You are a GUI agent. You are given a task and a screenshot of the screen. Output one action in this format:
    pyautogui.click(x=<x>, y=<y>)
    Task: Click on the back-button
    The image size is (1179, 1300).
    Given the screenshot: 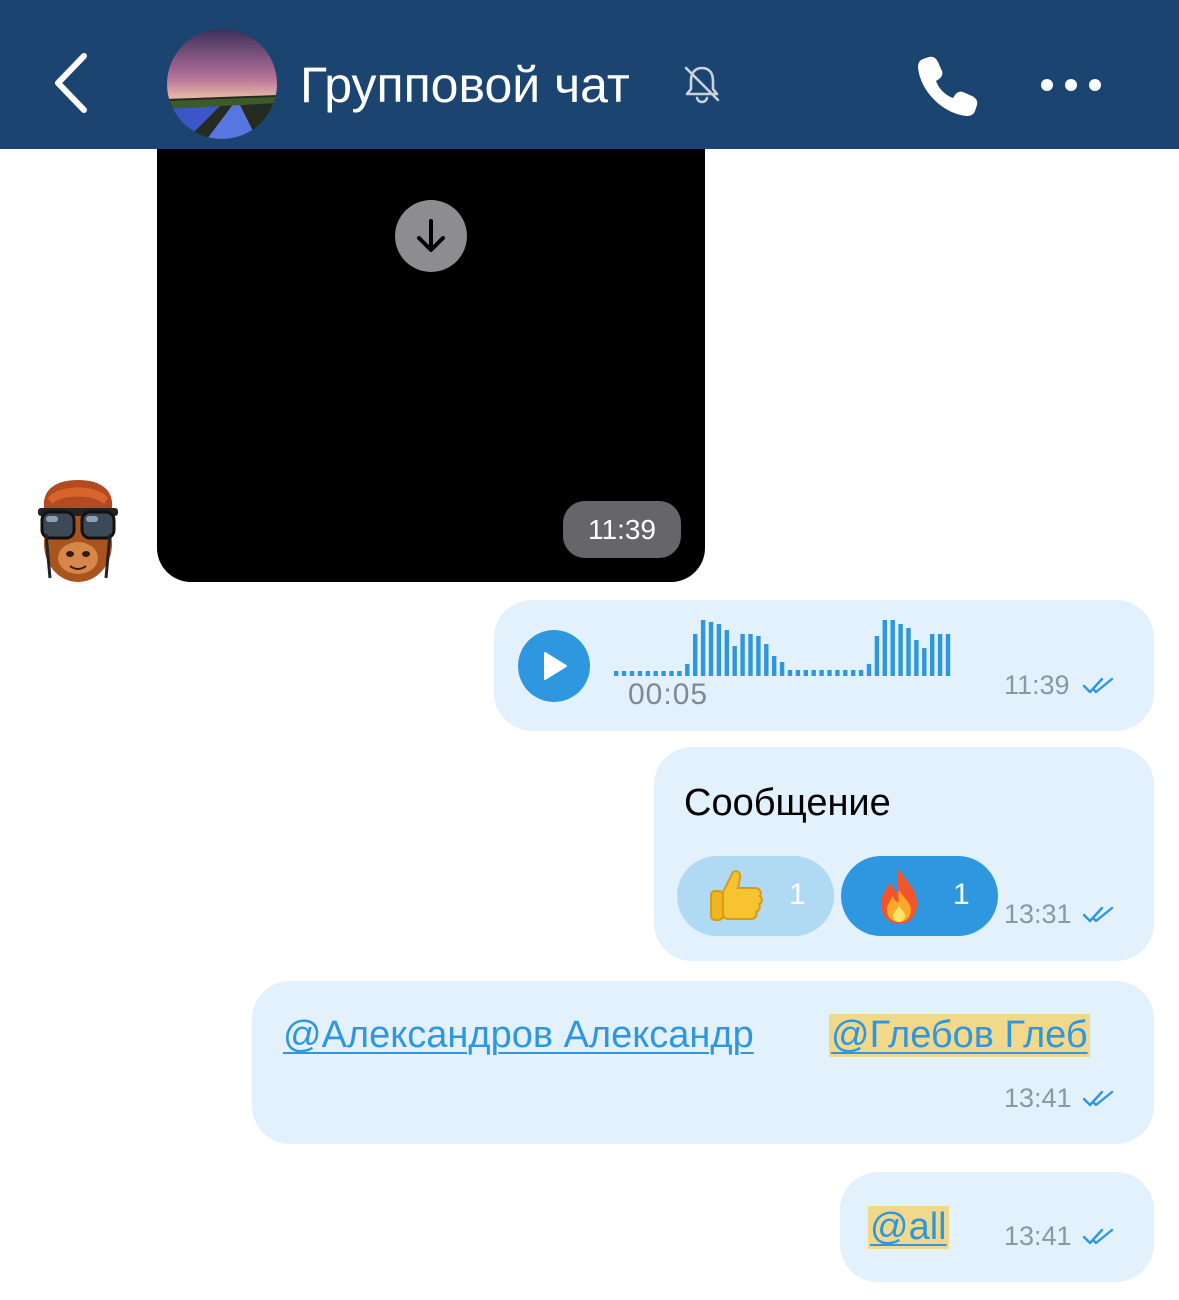 What is the action you would take?
    pyautogui.click(x=70, y=83)
    